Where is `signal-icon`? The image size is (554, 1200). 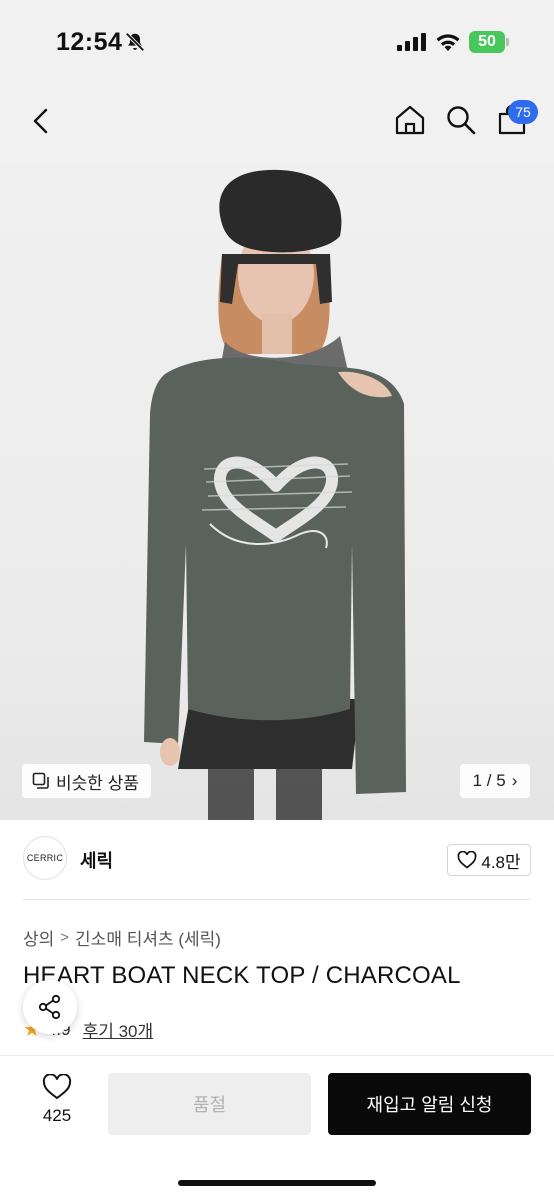
signal-icon is located at coordinates (411, 42).